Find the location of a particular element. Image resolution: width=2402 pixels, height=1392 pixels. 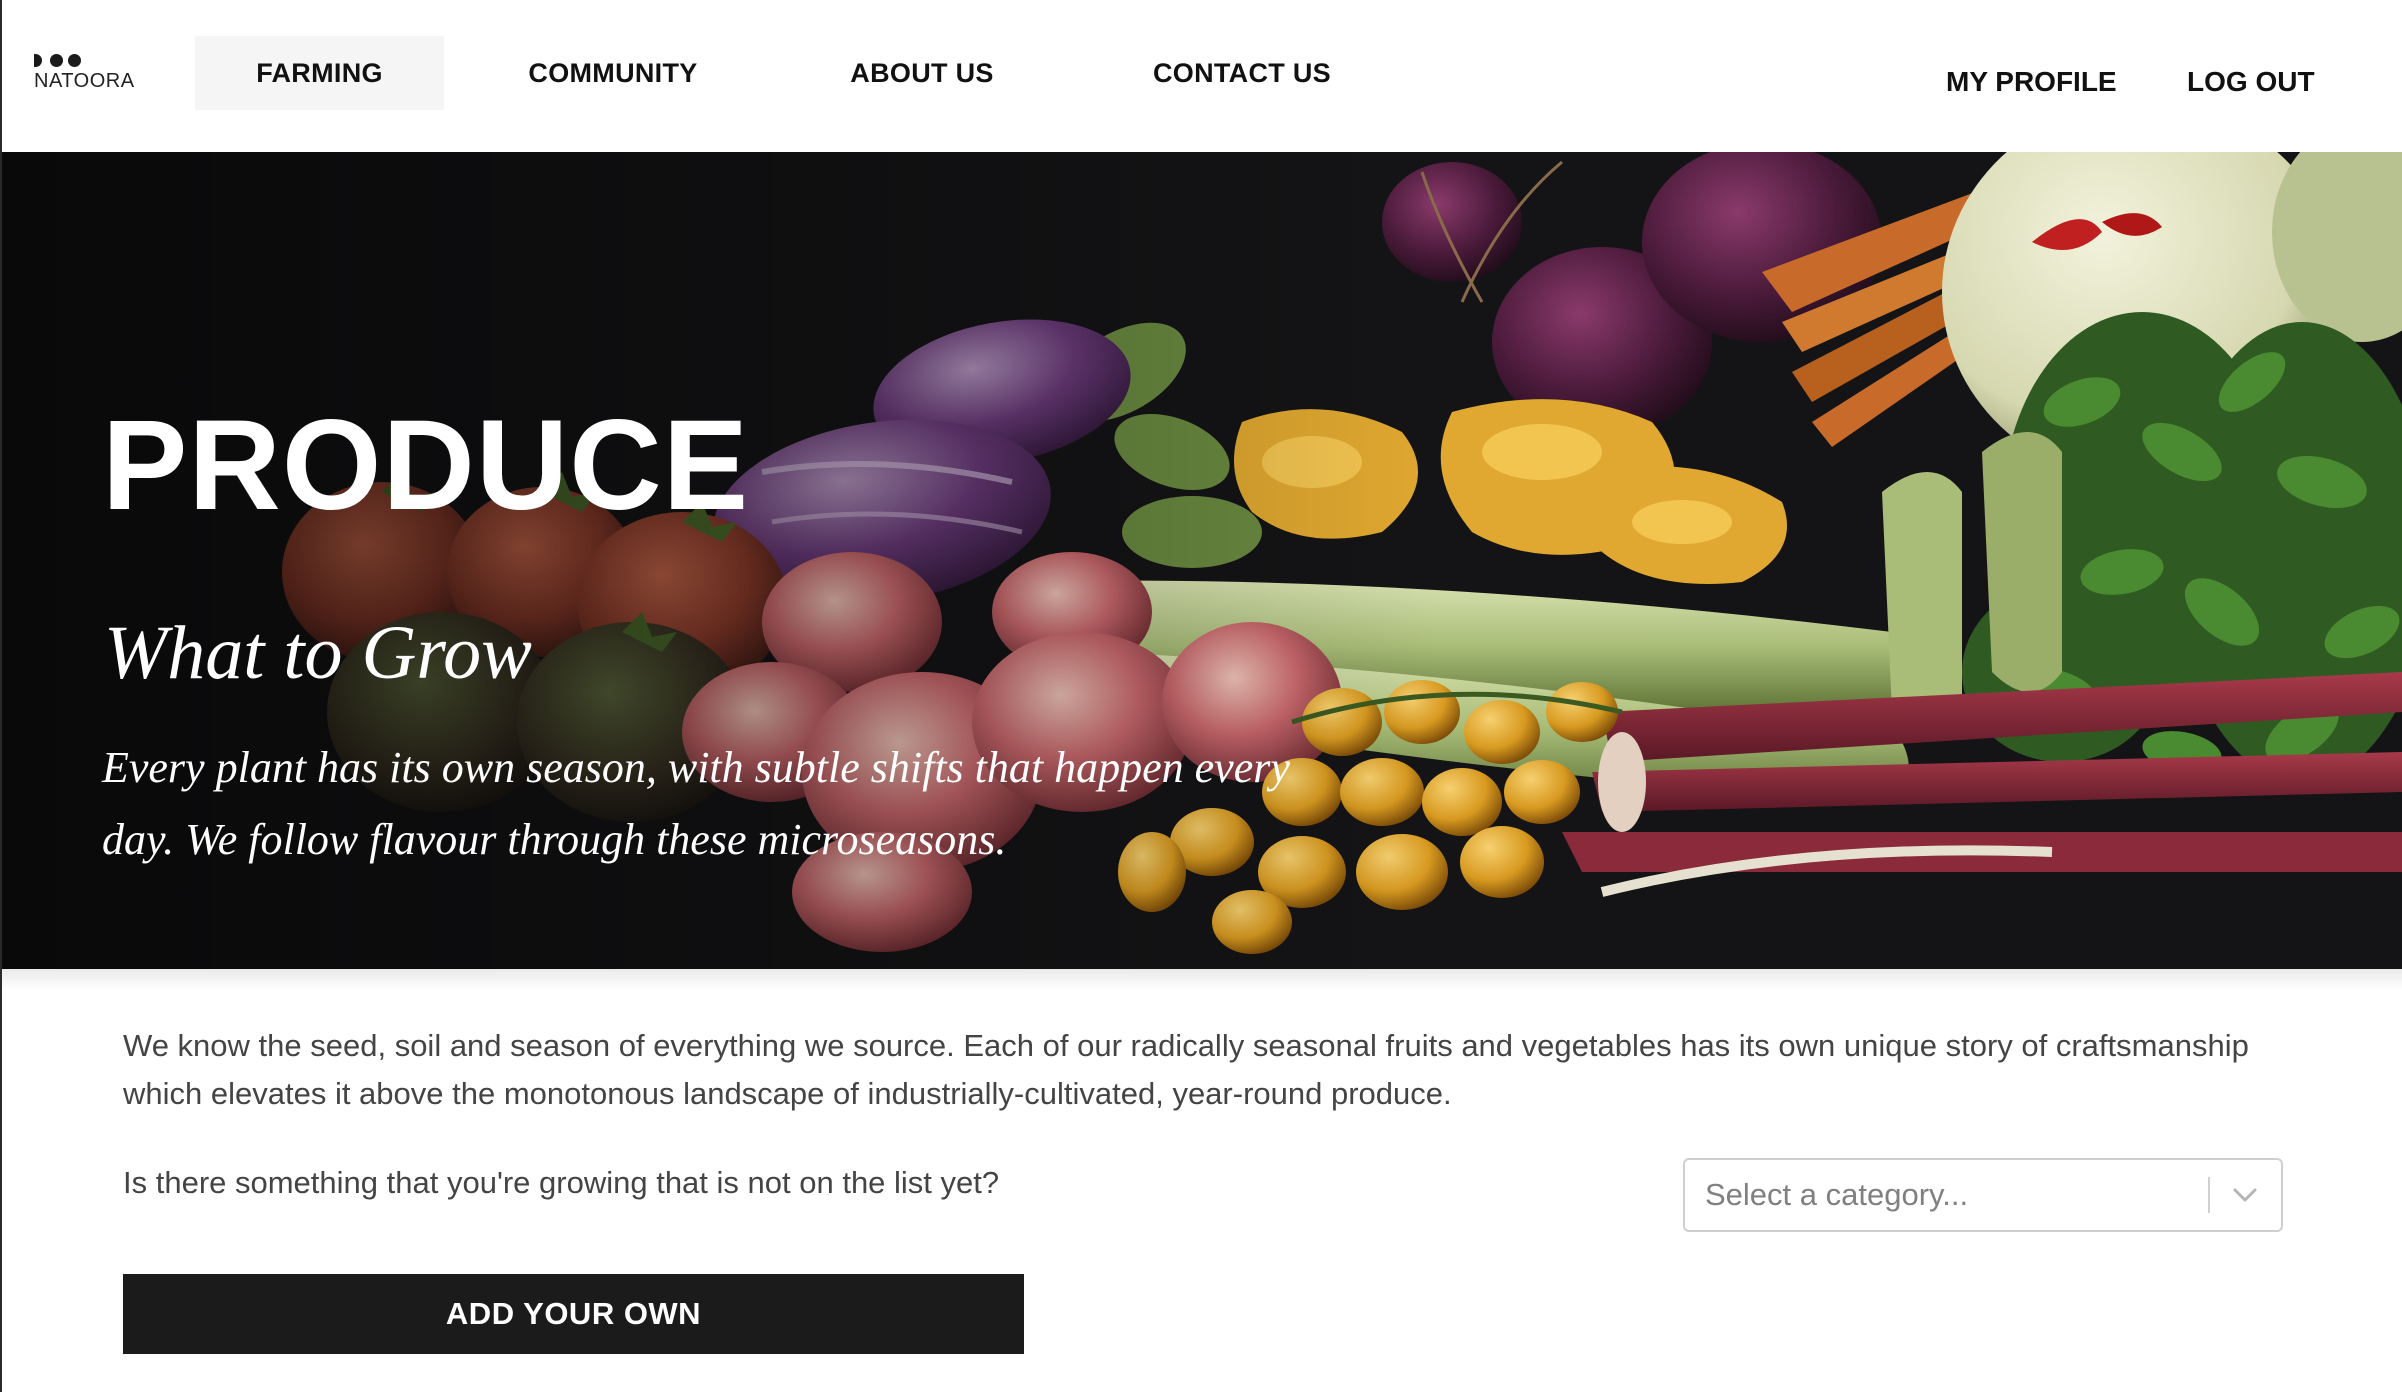

chevron-down-icon is located at coordinates (2245, 1195).